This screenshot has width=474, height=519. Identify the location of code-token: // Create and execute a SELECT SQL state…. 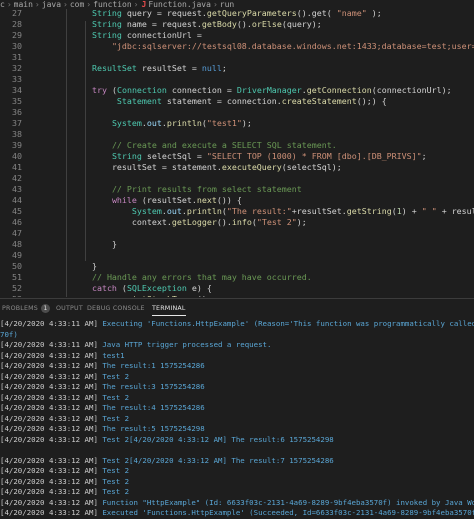
(224, 145).